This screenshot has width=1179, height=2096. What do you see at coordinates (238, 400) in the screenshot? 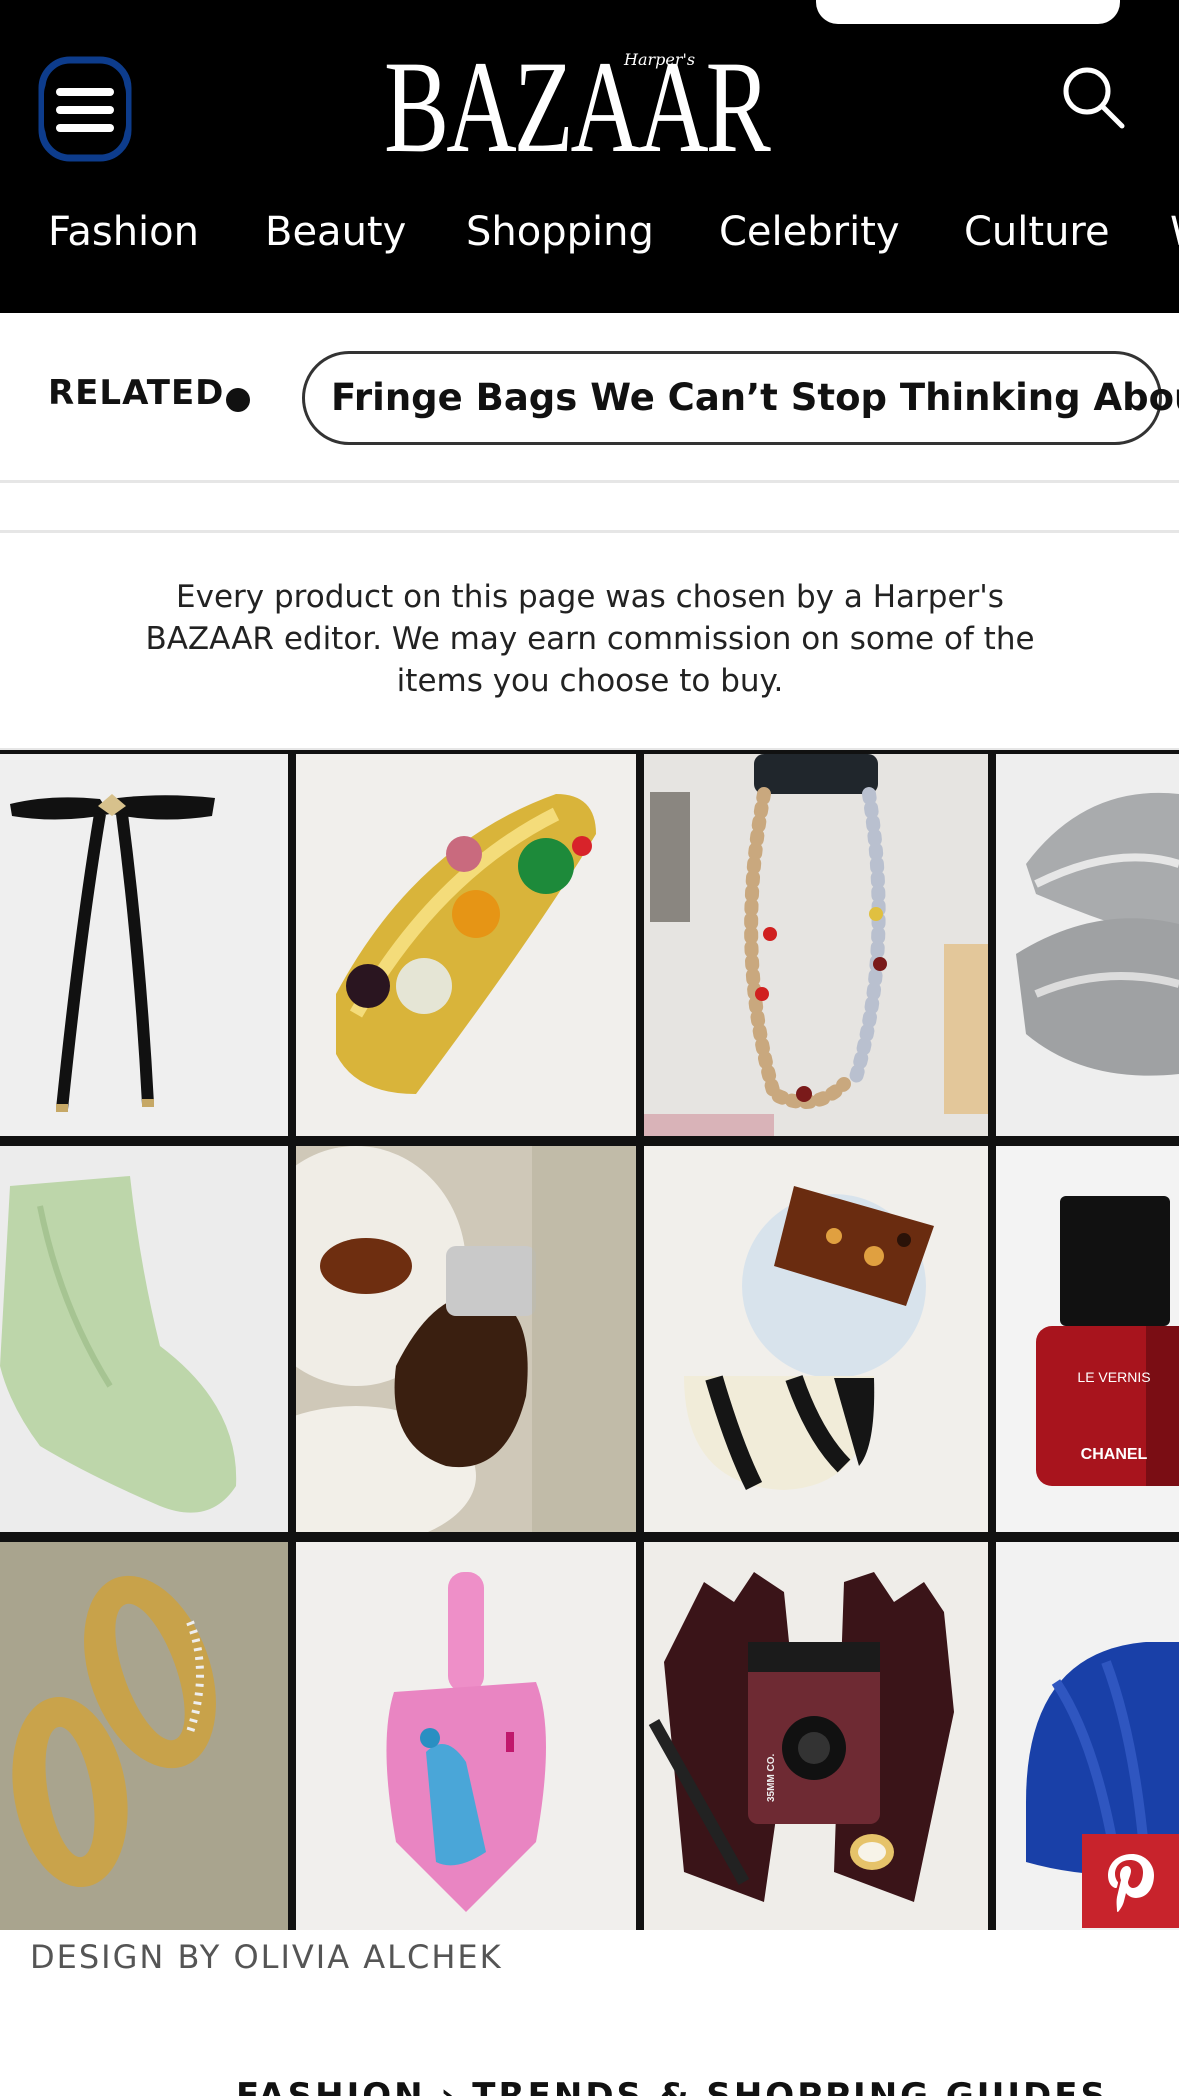
I see `related-dot` at bounding box center [238, 400].